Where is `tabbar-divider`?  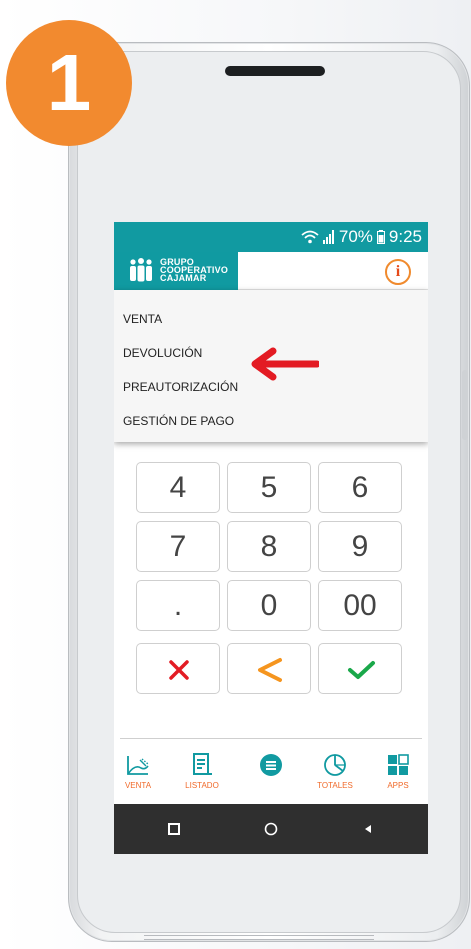 tabbar-divider is located at coordinates (271, 738).